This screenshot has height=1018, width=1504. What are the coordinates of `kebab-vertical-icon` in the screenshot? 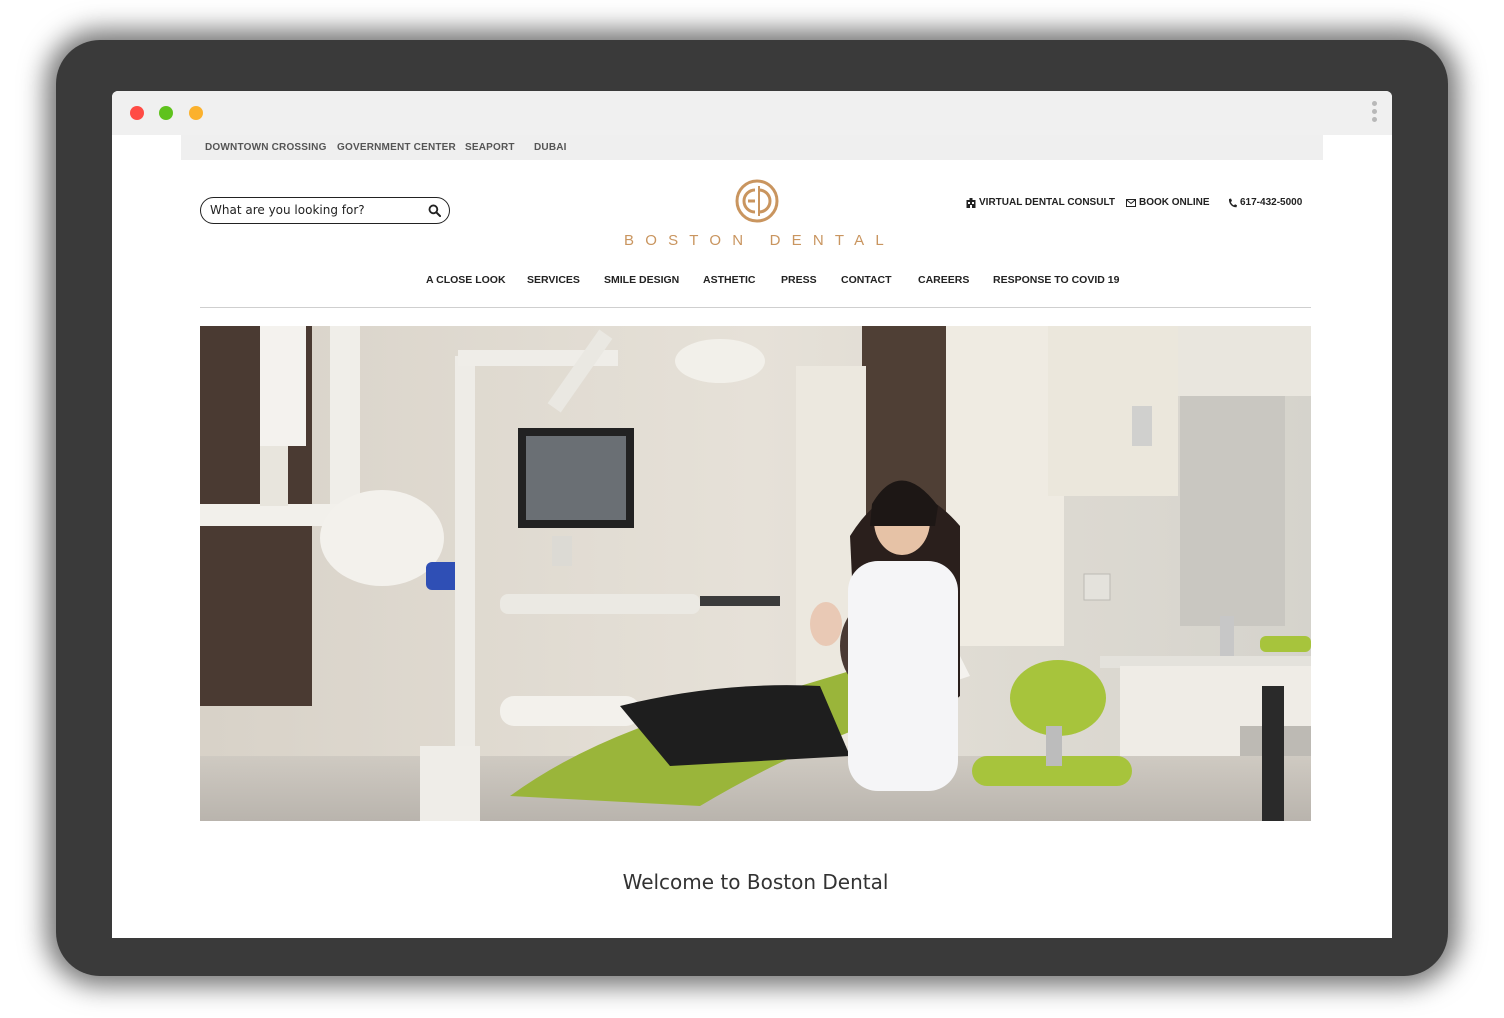 It's located at (1375, 113).